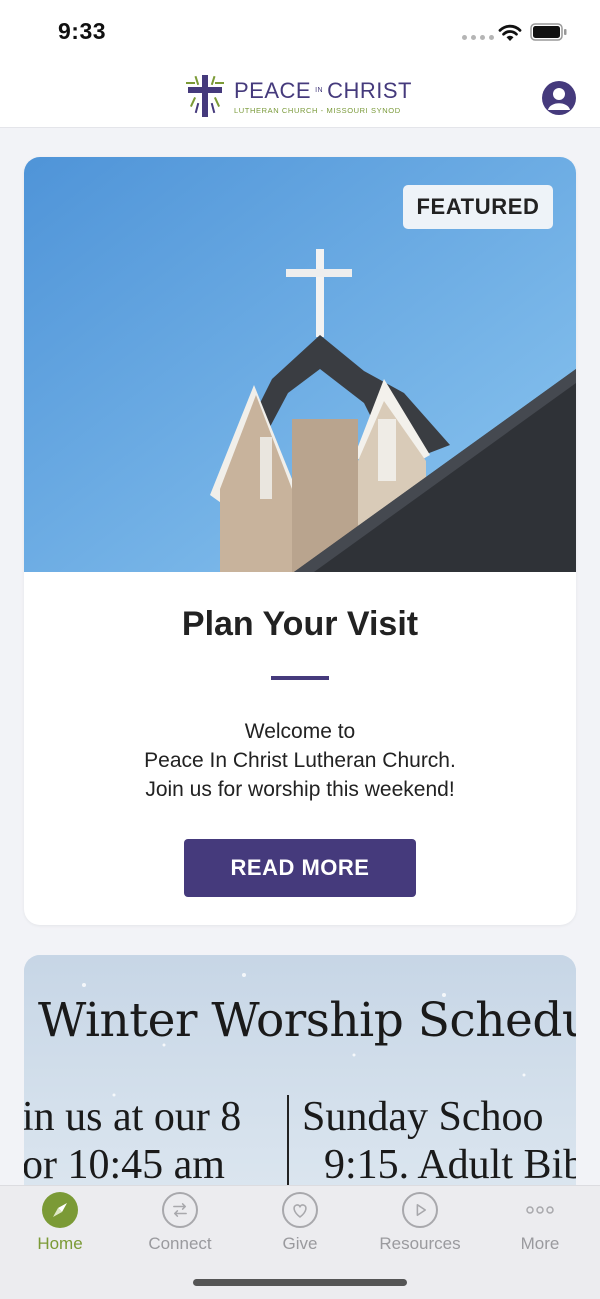 Image resolution: width=600 pixels, height=1299 pixels. What do you see at coordinates (288, 1140) in the screenshot?
I see `schedule-divider` at bounding box center [288, 1140].